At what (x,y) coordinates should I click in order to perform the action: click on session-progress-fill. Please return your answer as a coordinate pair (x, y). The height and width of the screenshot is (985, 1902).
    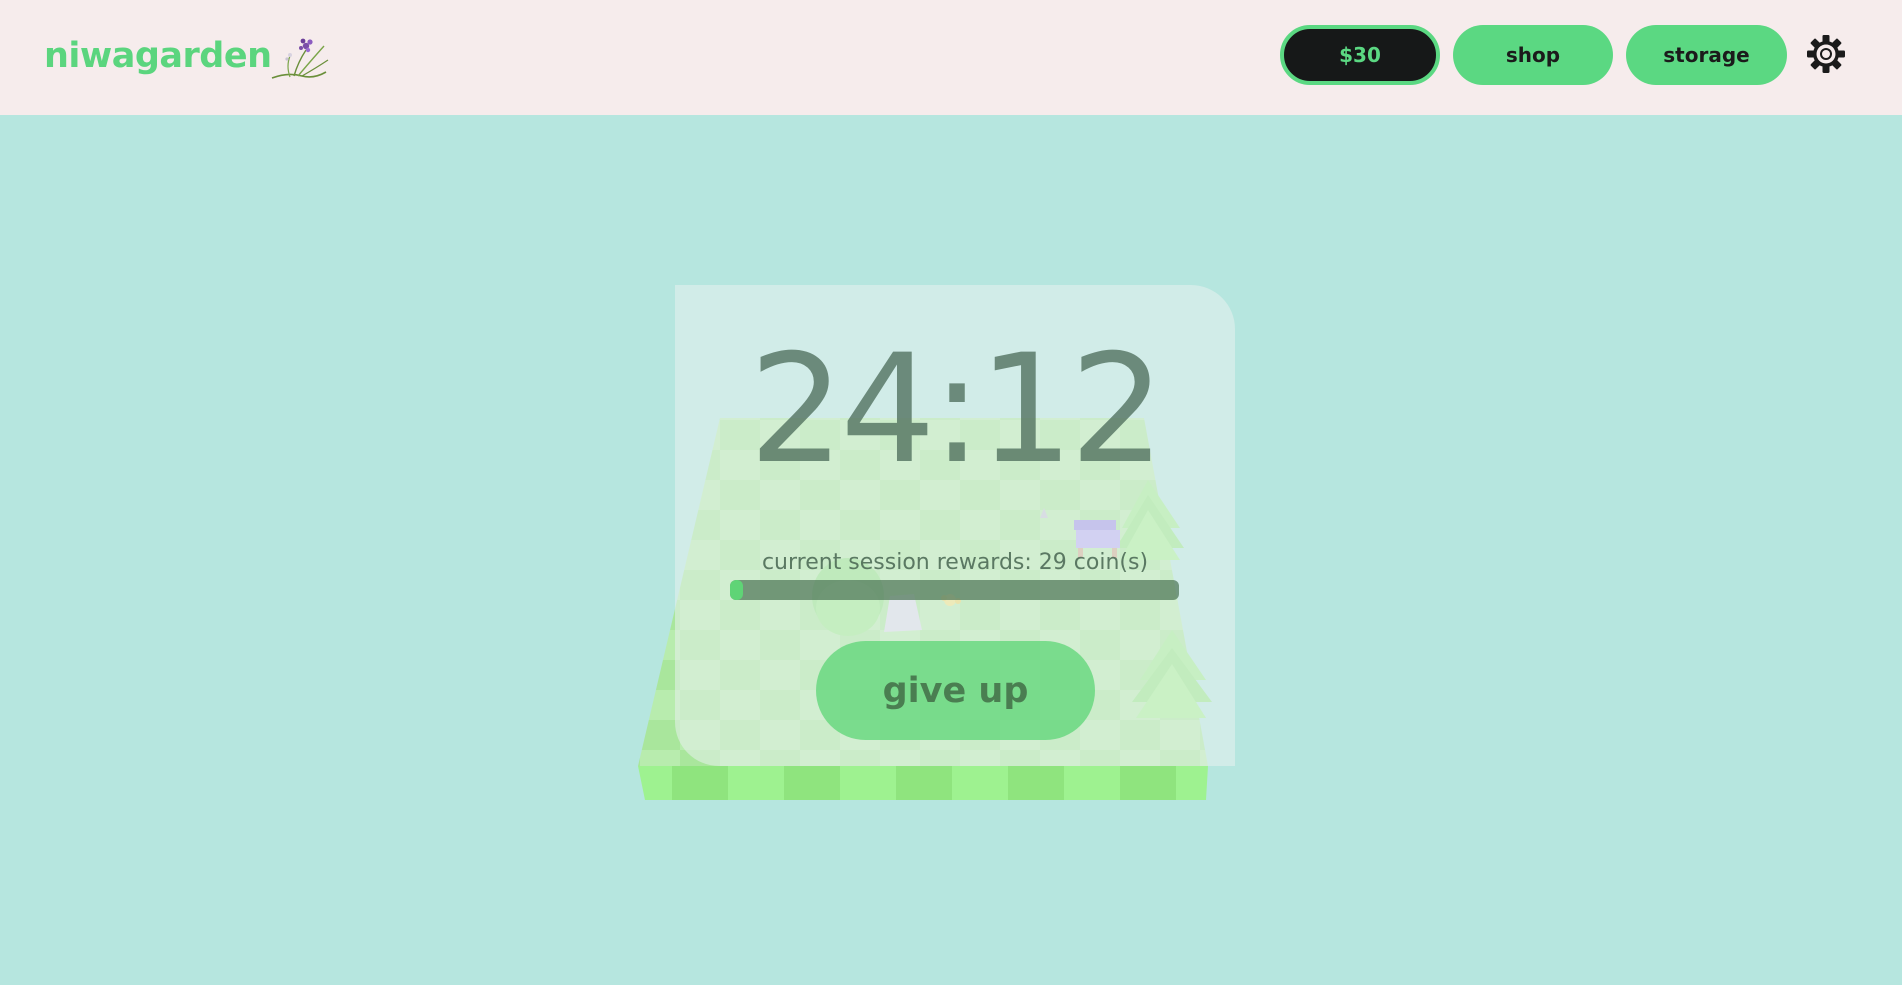
    Looking at the image, I should click on (737, 590).